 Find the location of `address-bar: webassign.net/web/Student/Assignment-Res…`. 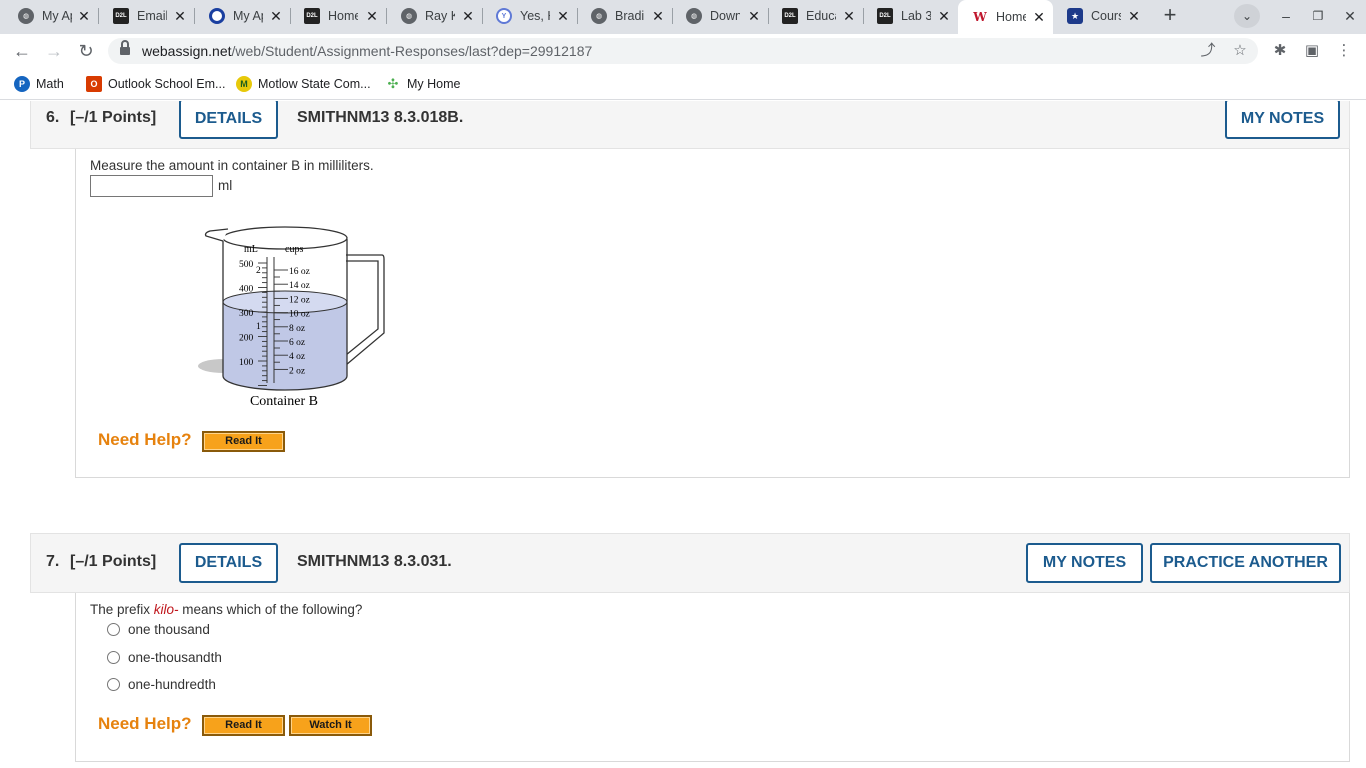

address-bar: webassign.net/web/Student/Assignment-Res… is located at coordinates (683, 51).